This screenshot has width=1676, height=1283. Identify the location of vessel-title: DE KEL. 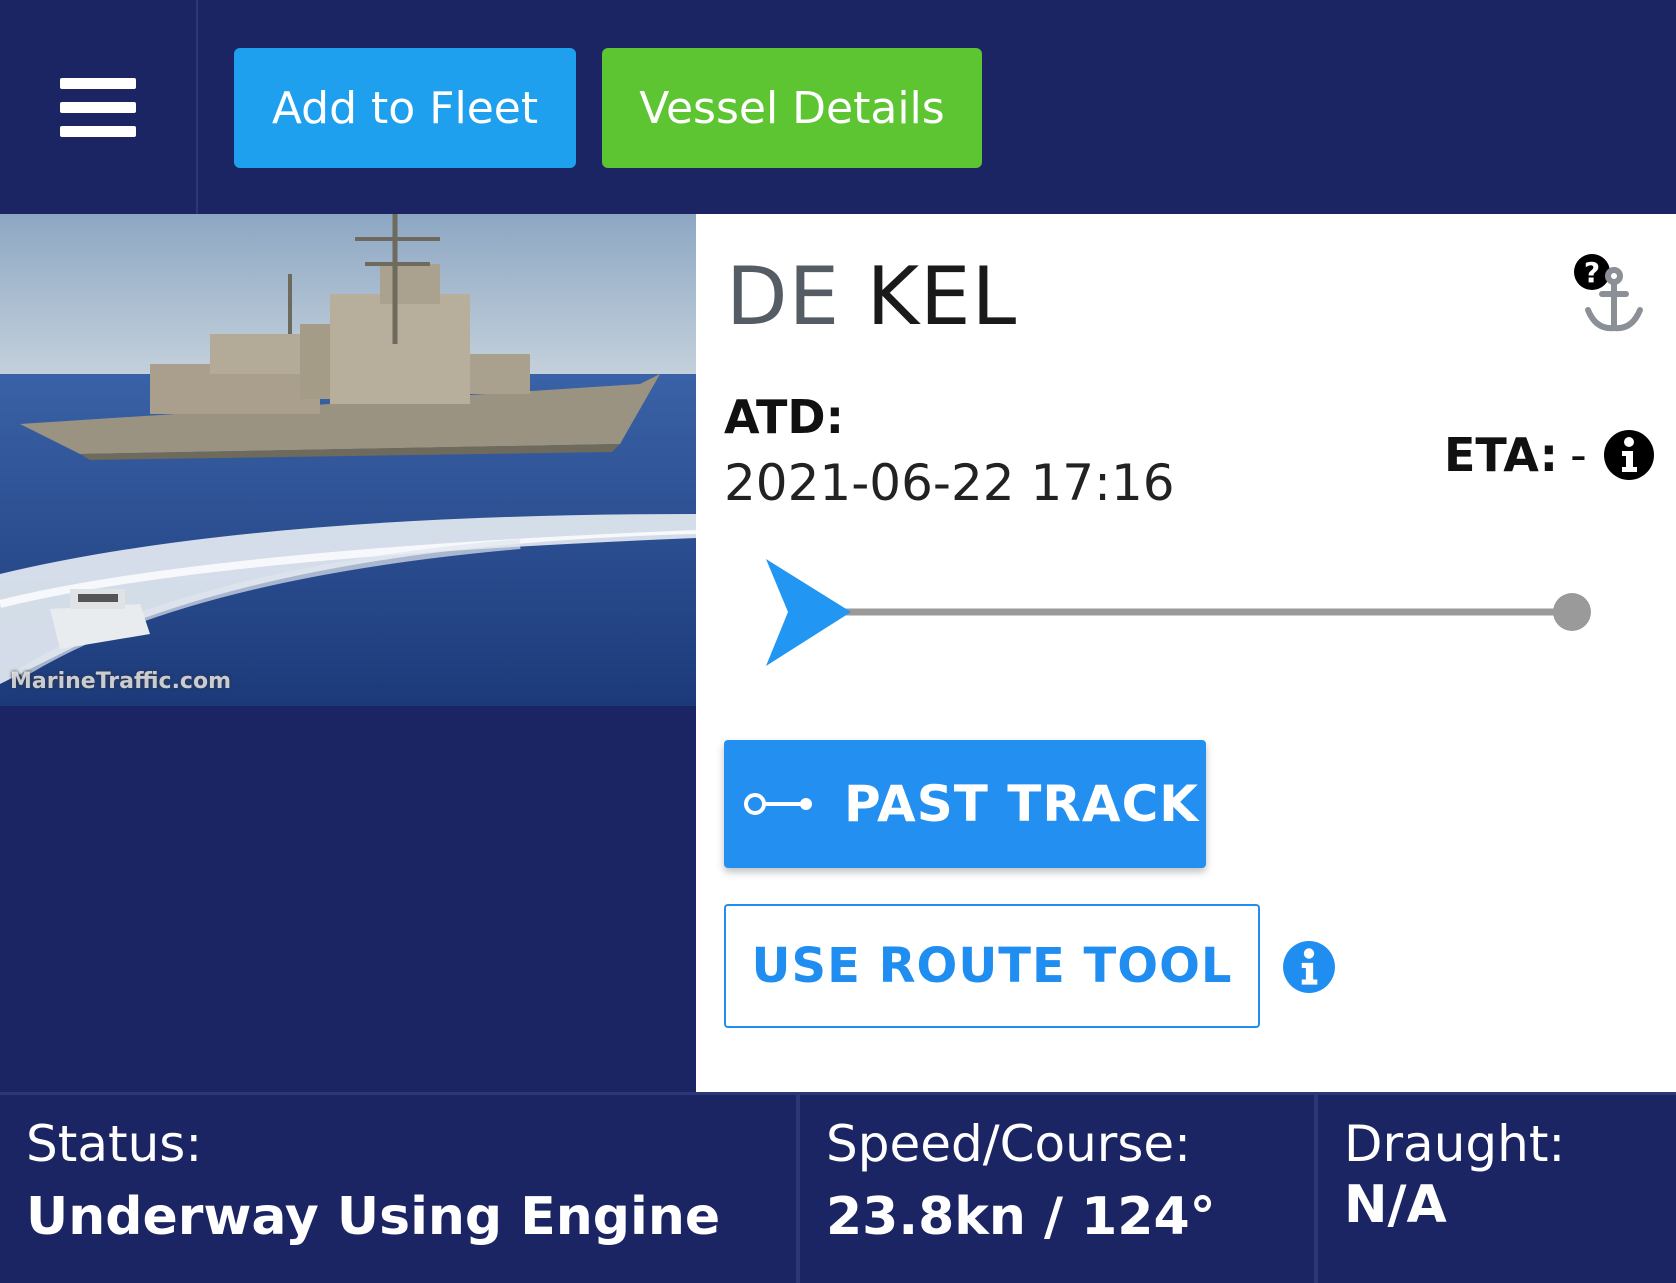
(871, 296).